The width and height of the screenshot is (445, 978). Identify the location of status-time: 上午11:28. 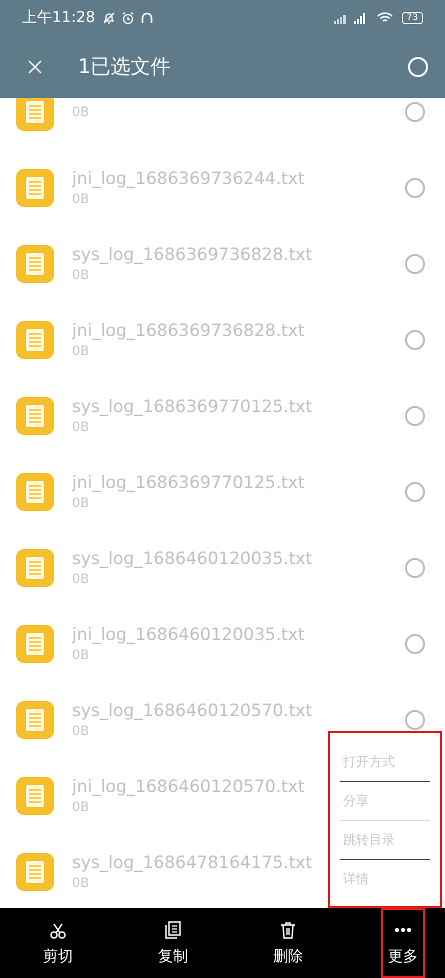
(59, 17).